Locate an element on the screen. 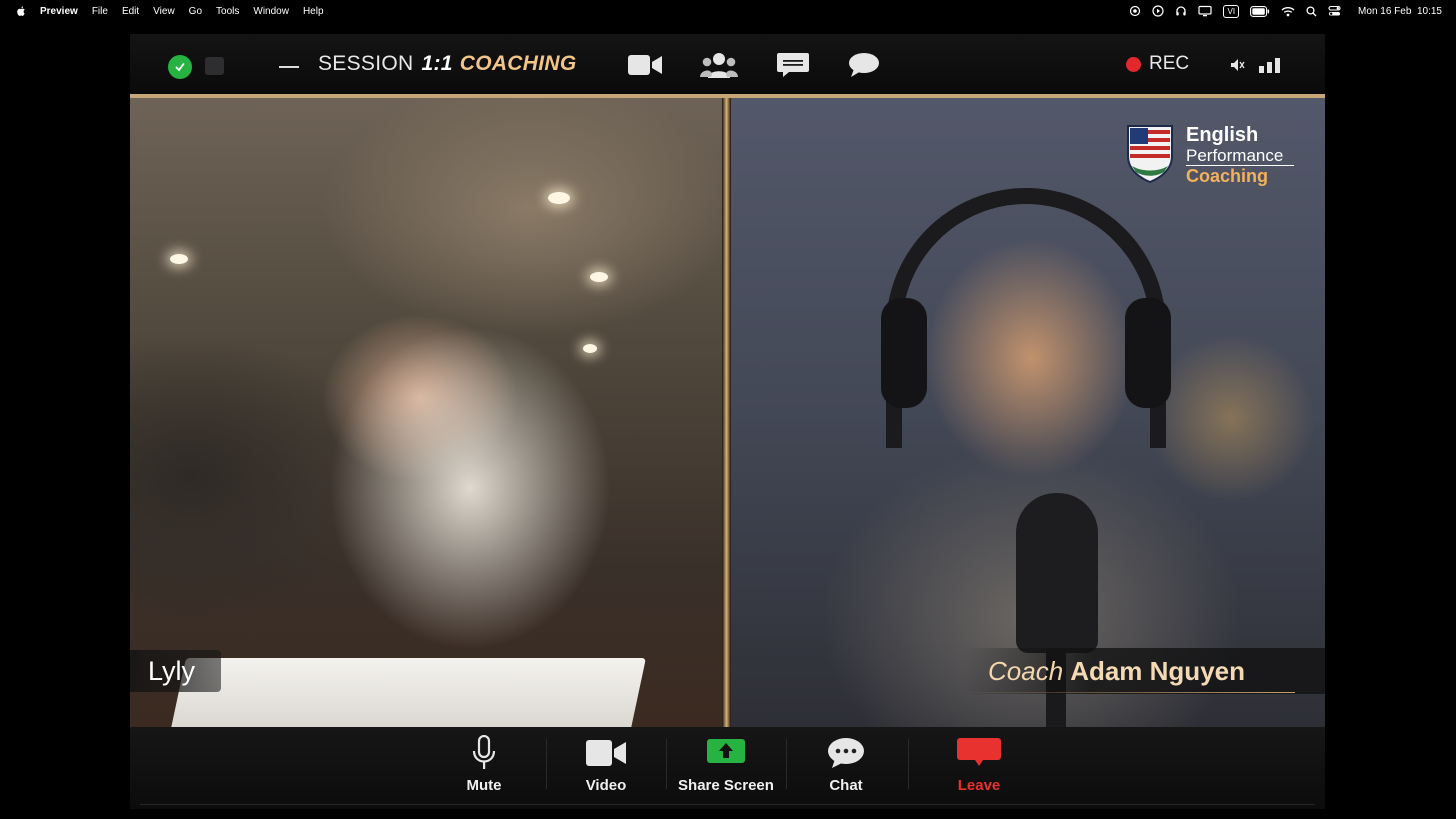 The width and height of the screenshot is (1456, 819). rec-label: REC is located at coordinates (1169, 63).